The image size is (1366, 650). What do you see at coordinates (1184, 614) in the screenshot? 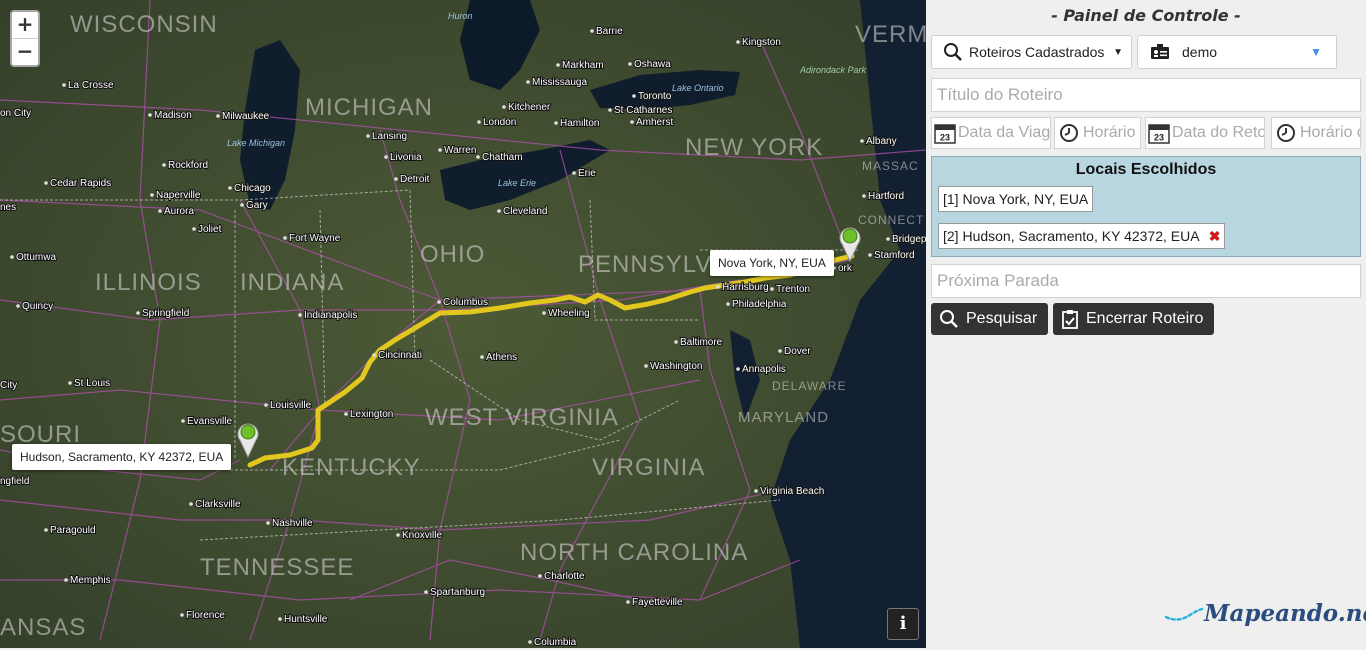
I see `dotted-path-icon` at bounding box center [1184, 614].